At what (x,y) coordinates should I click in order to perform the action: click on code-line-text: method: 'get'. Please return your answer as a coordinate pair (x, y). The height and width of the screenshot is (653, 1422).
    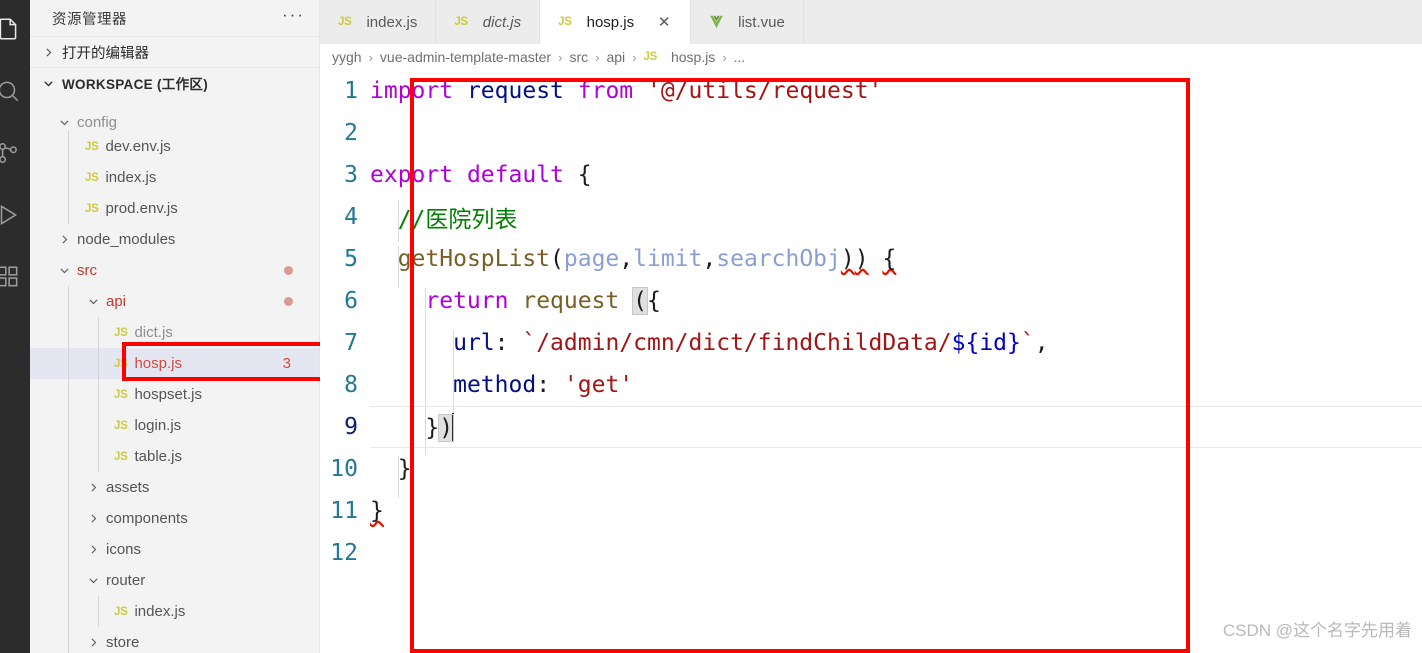
    Looking at the image, I should click on (502, 393).